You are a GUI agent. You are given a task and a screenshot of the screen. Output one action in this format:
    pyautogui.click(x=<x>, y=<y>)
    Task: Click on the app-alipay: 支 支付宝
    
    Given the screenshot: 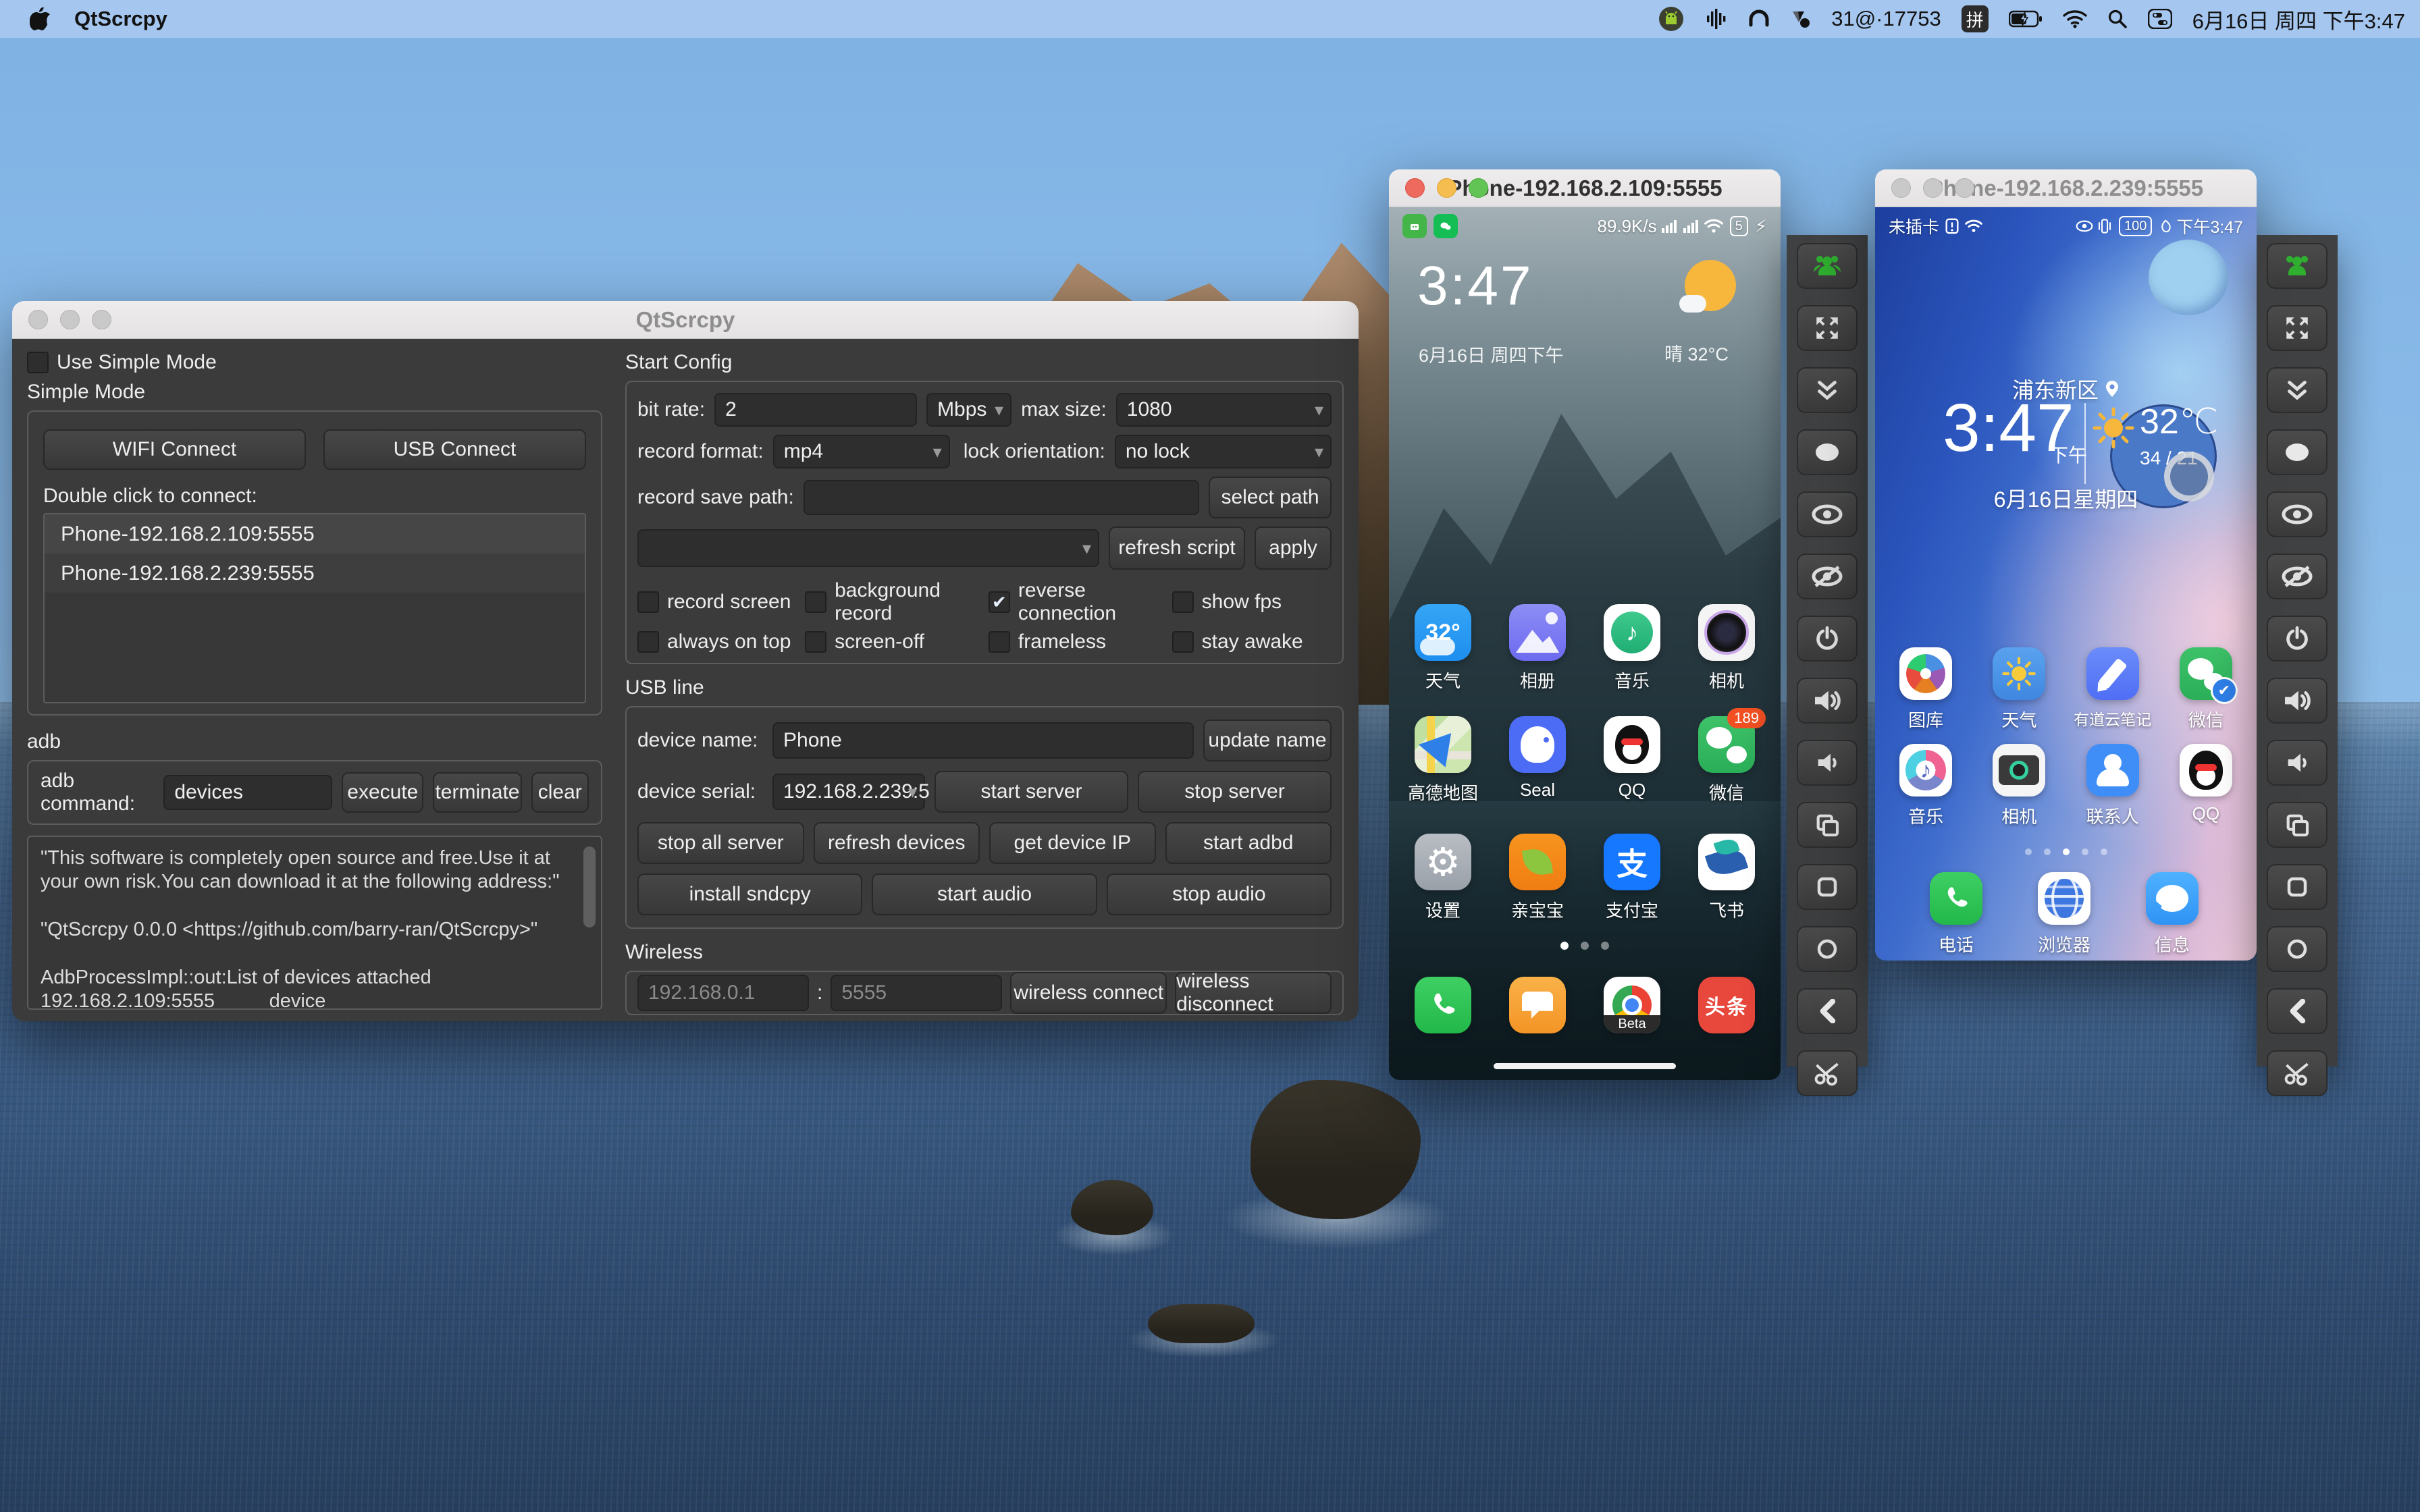 What is the action you would take?
    pyautogui.click(x=1632, y=878)
    